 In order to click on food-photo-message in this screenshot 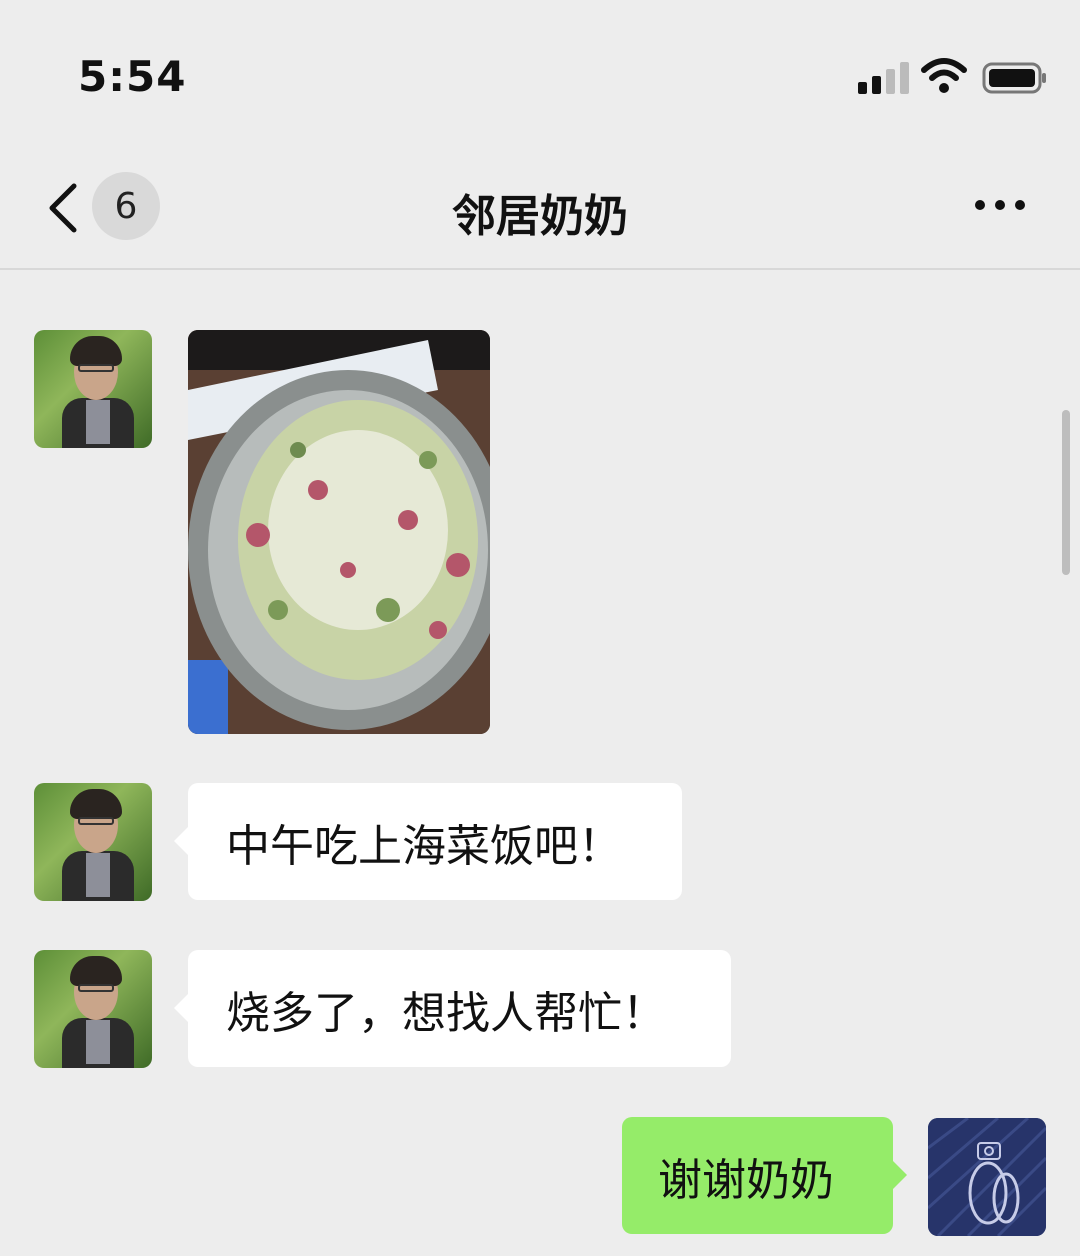, I will do `click(339, 532)`.